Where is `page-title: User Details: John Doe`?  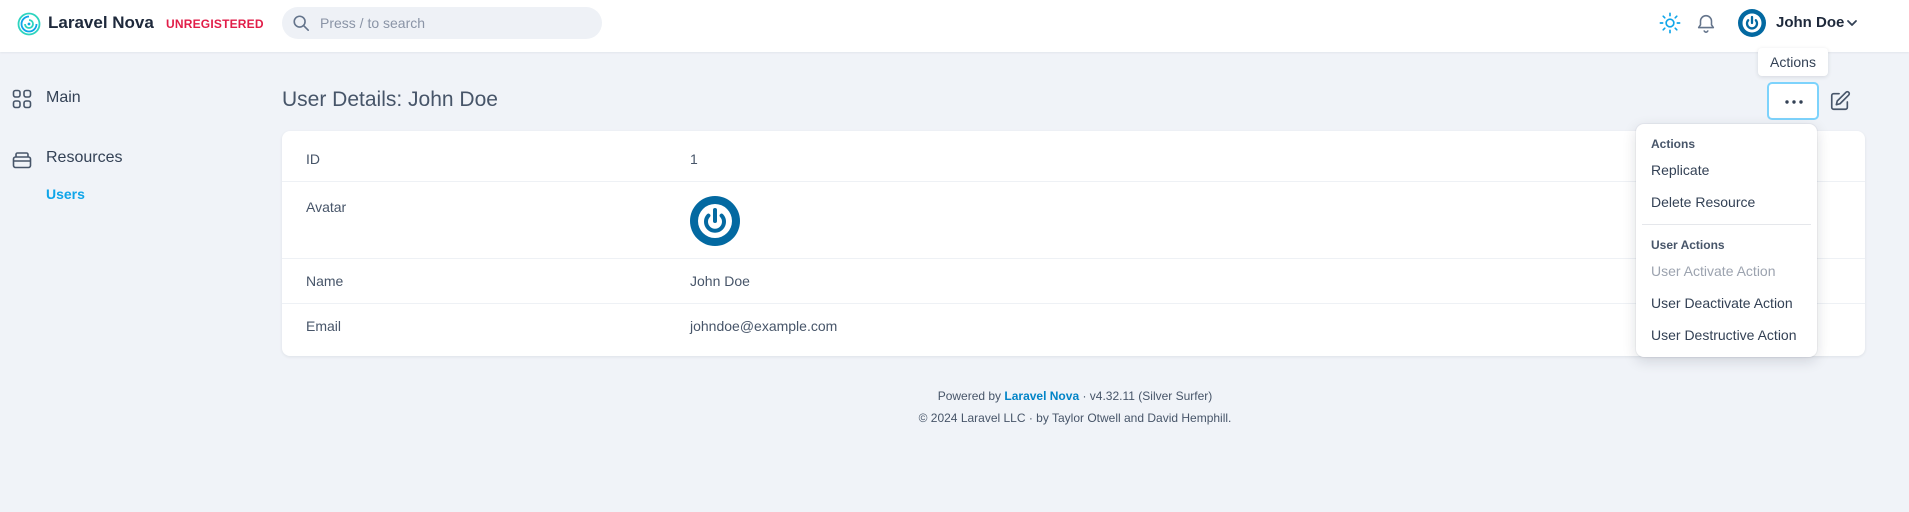
page-title: User Details: John Doe is located at coordinates (390, 99).